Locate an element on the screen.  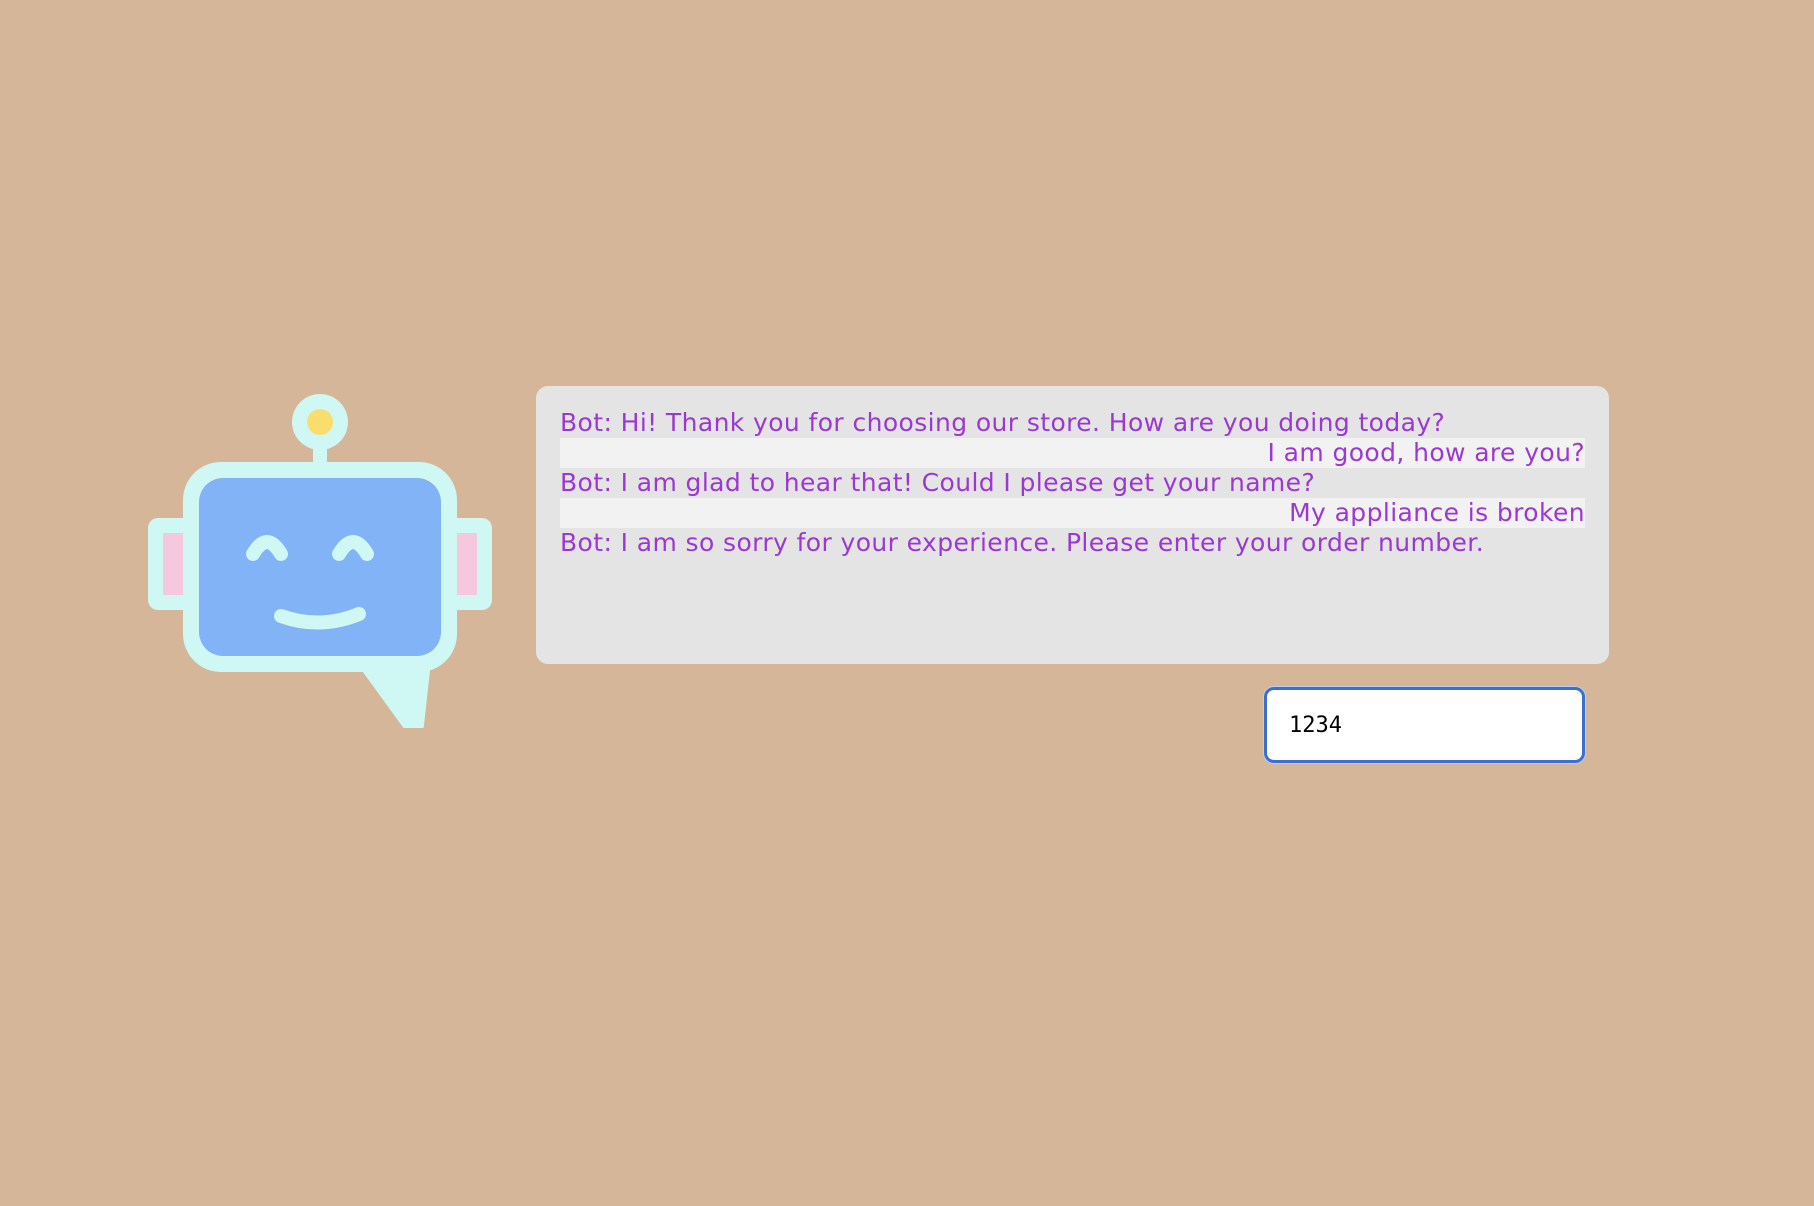
user-message: I am good, how are you? is located at coordinates (1072, 453).